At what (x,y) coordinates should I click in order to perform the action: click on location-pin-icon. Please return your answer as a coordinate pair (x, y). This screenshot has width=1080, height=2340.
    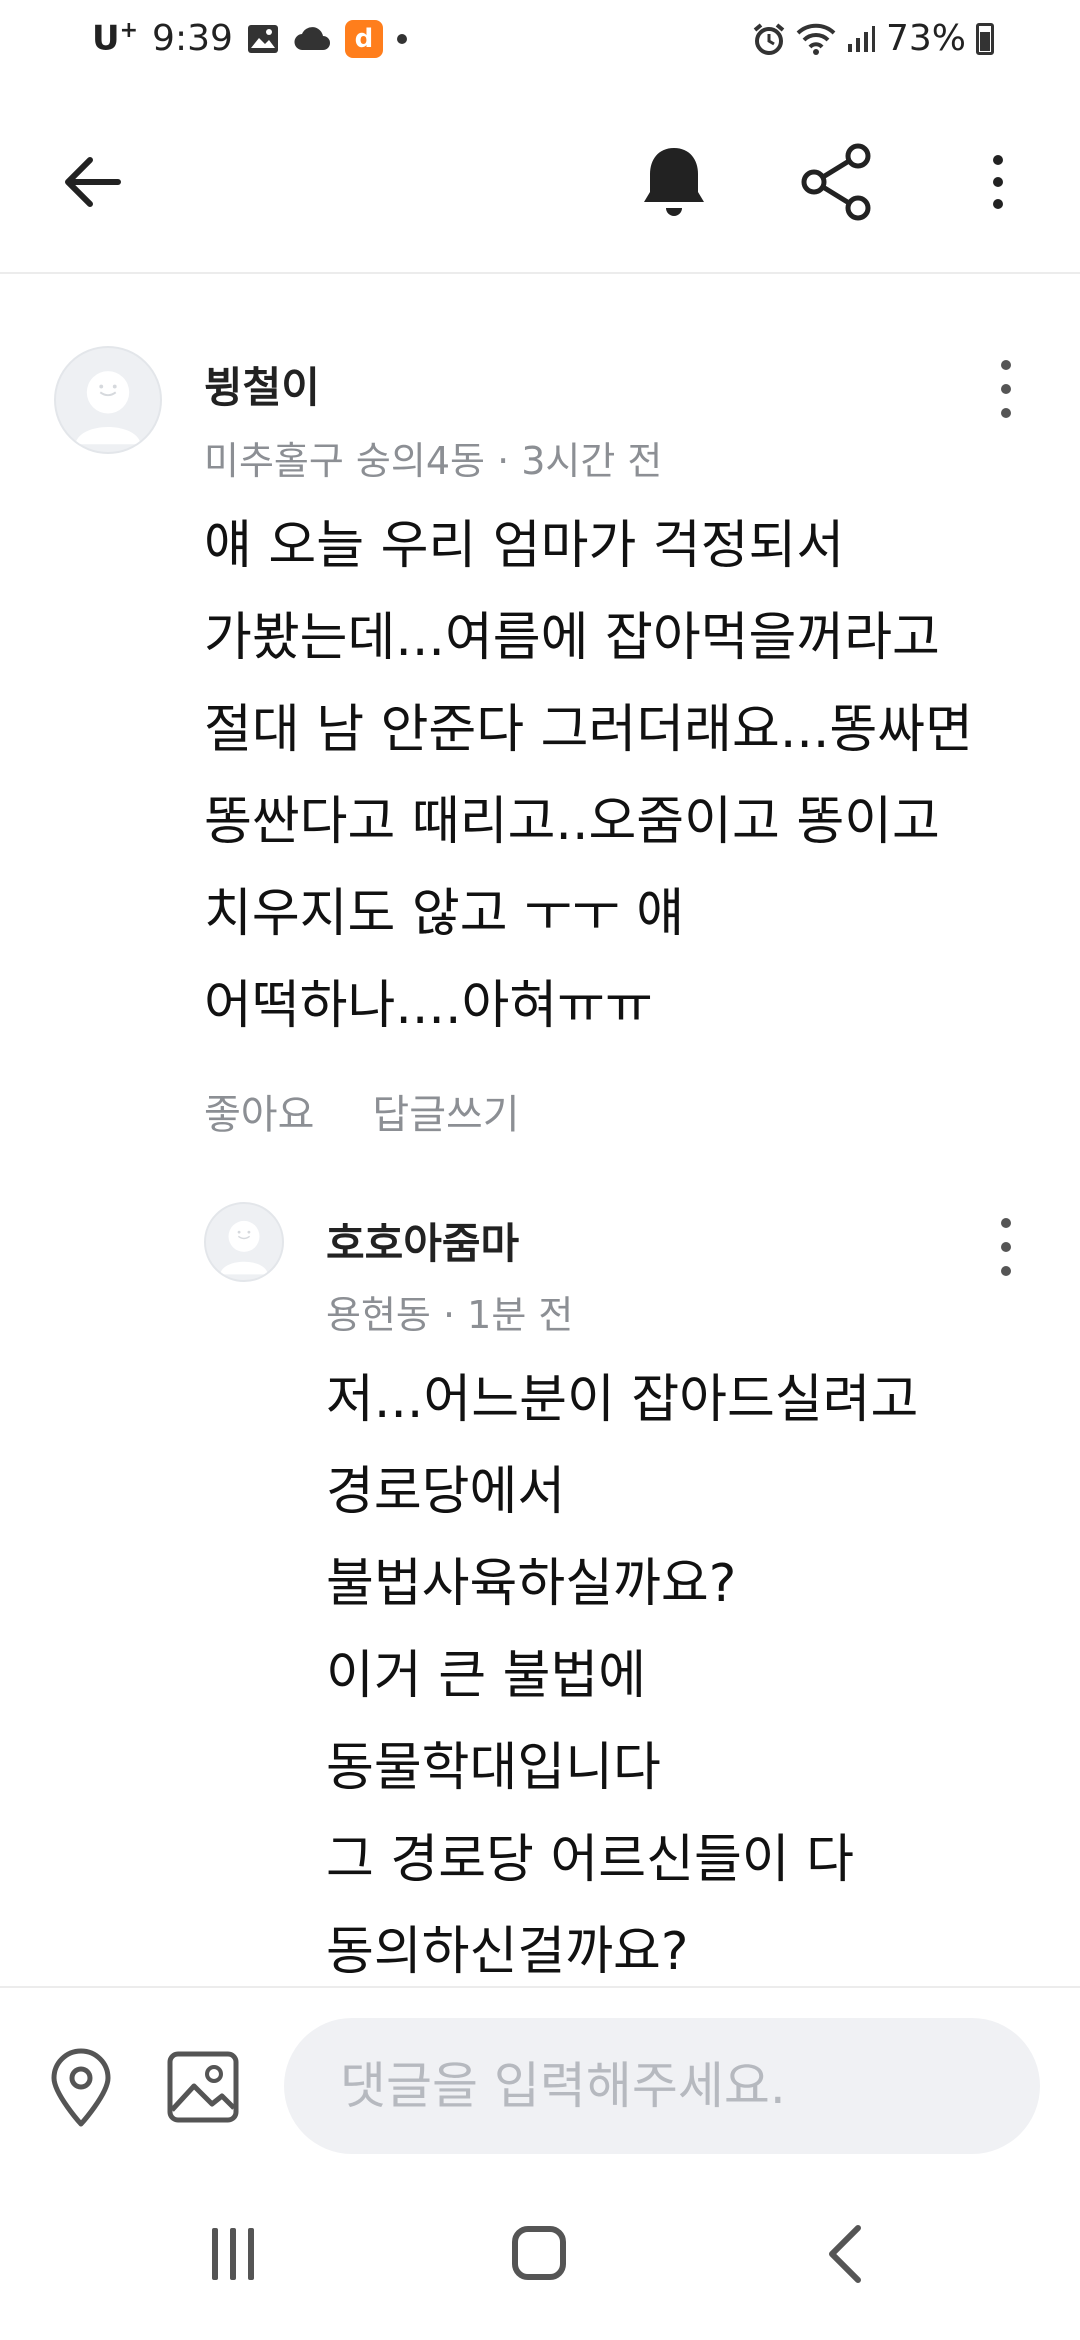
    Looking at the image, I should click on (81, 2088).